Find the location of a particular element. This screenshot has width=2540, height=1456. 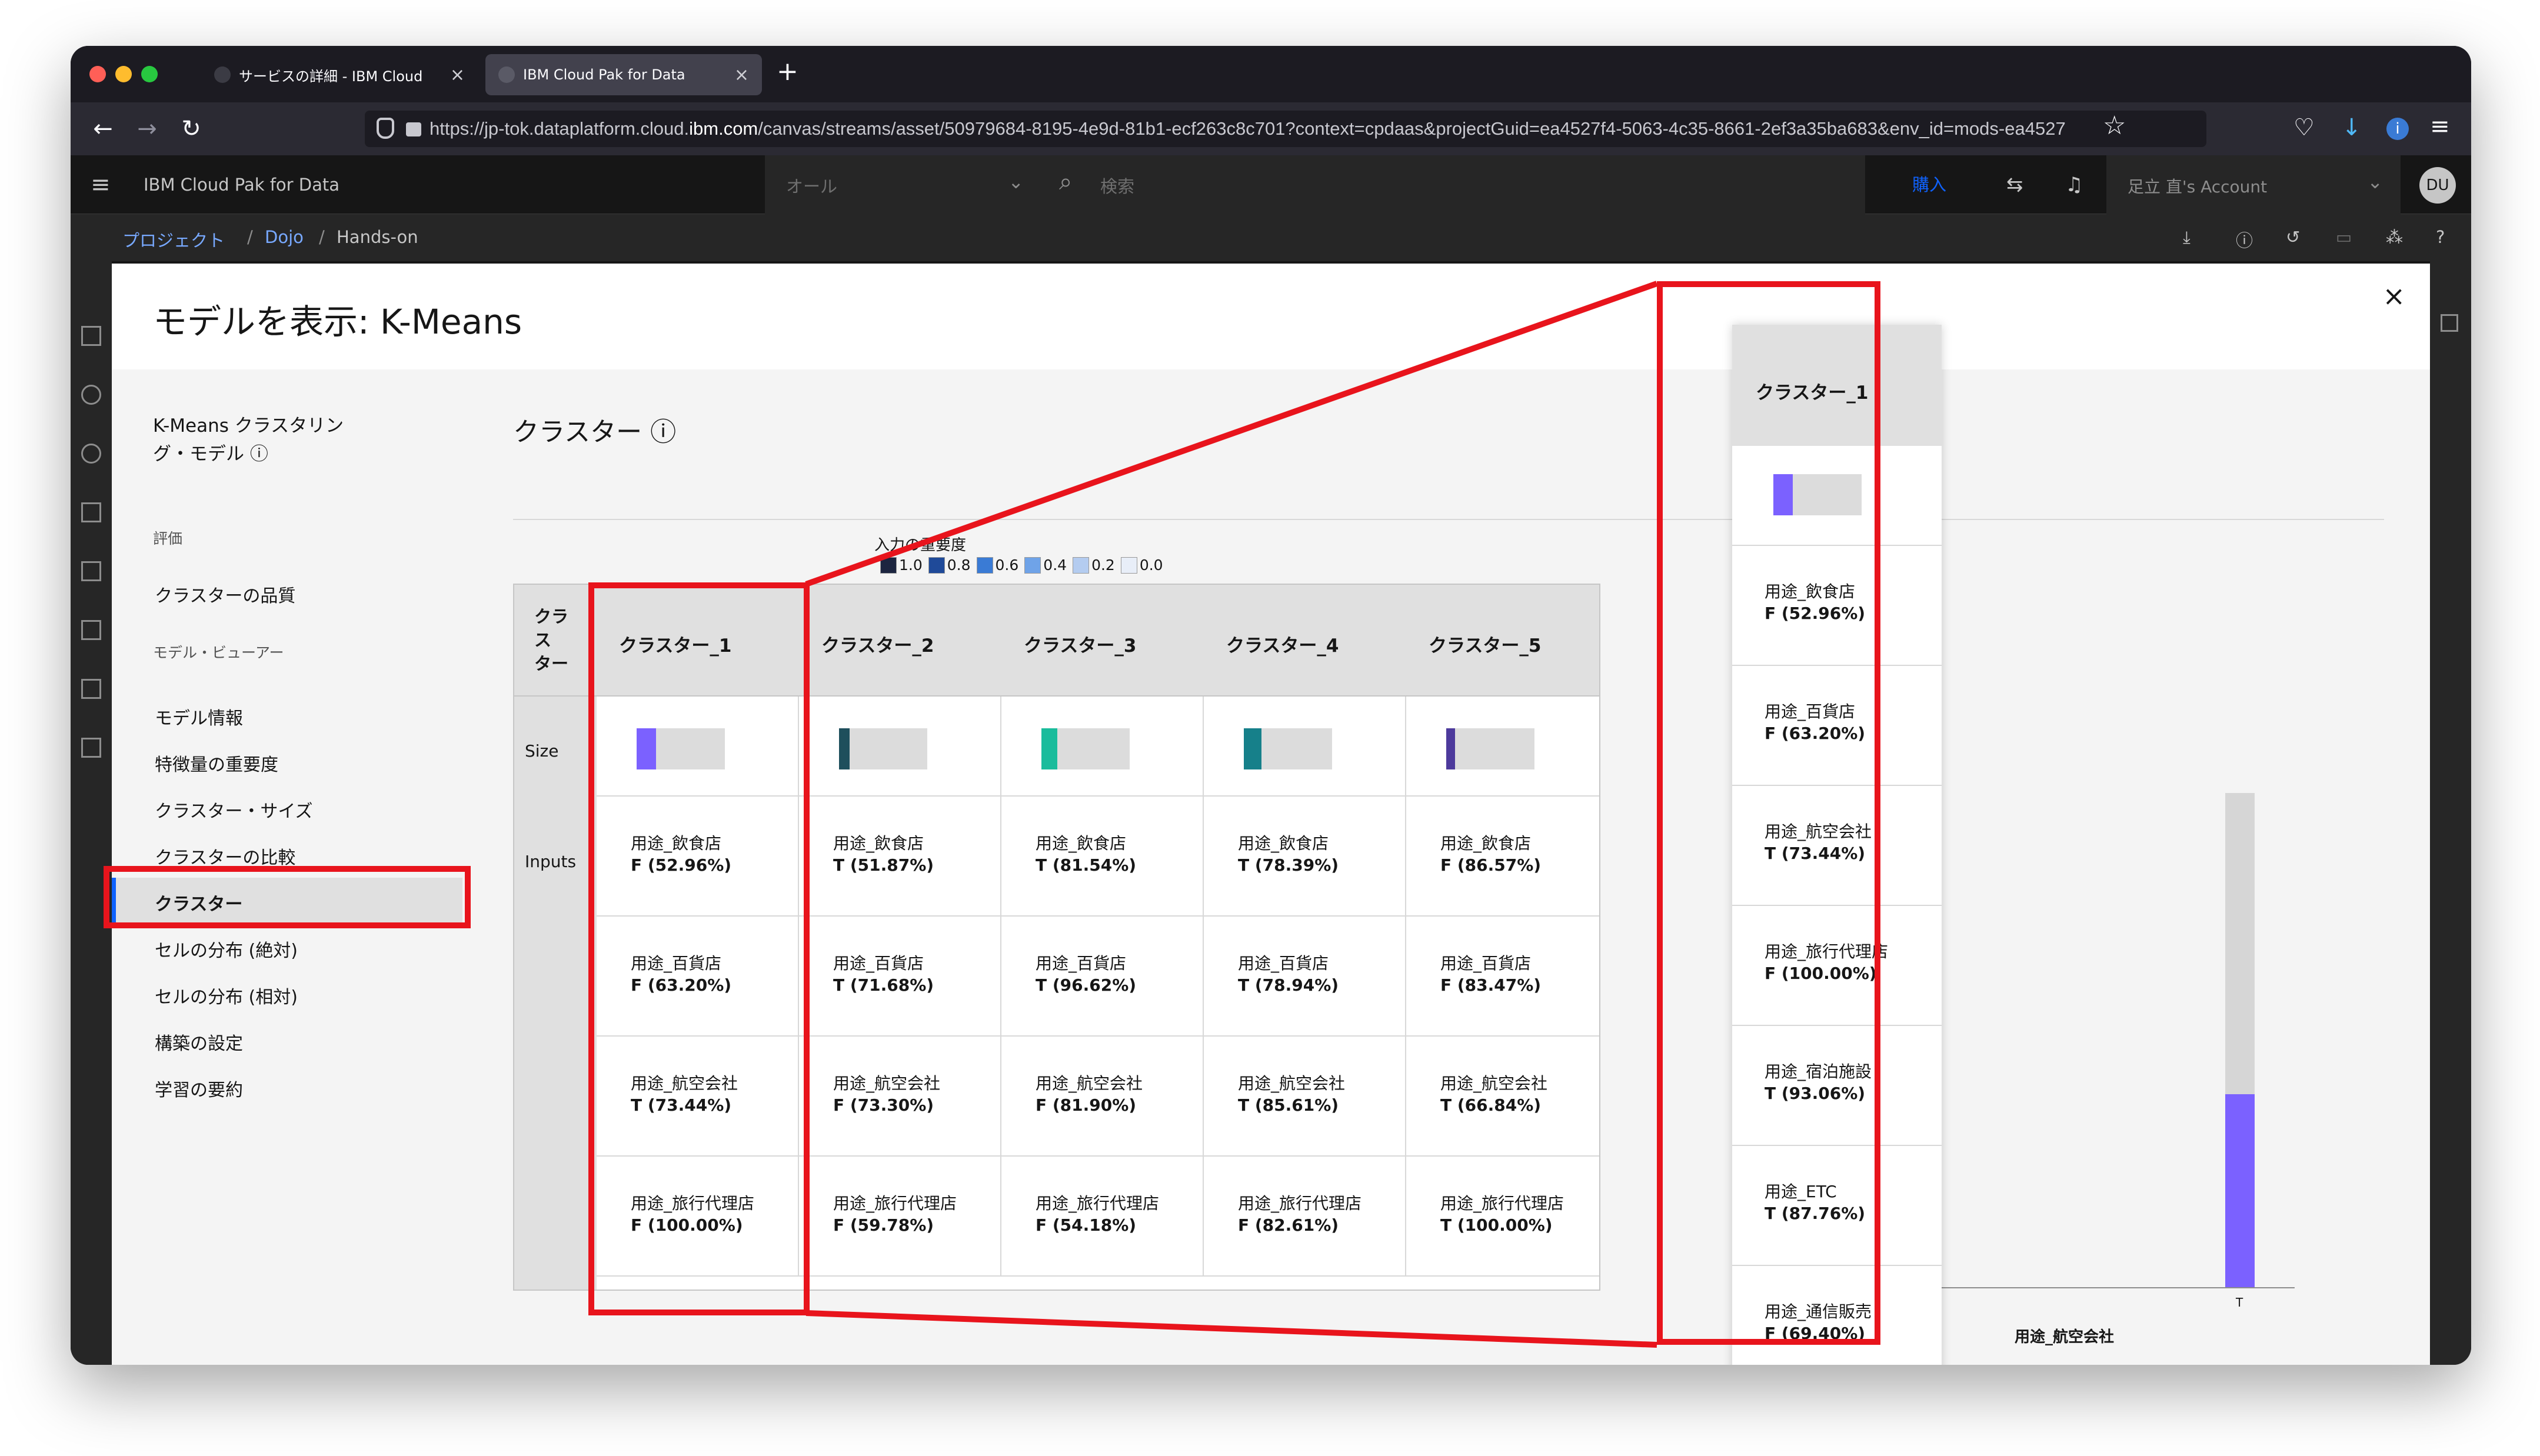

cluster-input-cell: 用途_百貨店 T (96.62%) is located at coordinates (1102, 977).